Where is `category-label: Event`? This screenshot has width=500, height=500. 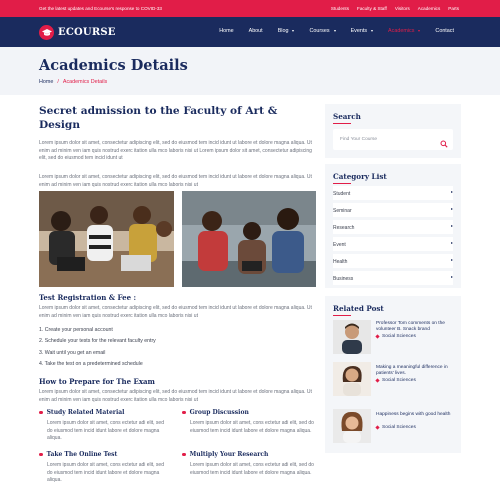 category-label: Event is located at coordinates (339, 245).